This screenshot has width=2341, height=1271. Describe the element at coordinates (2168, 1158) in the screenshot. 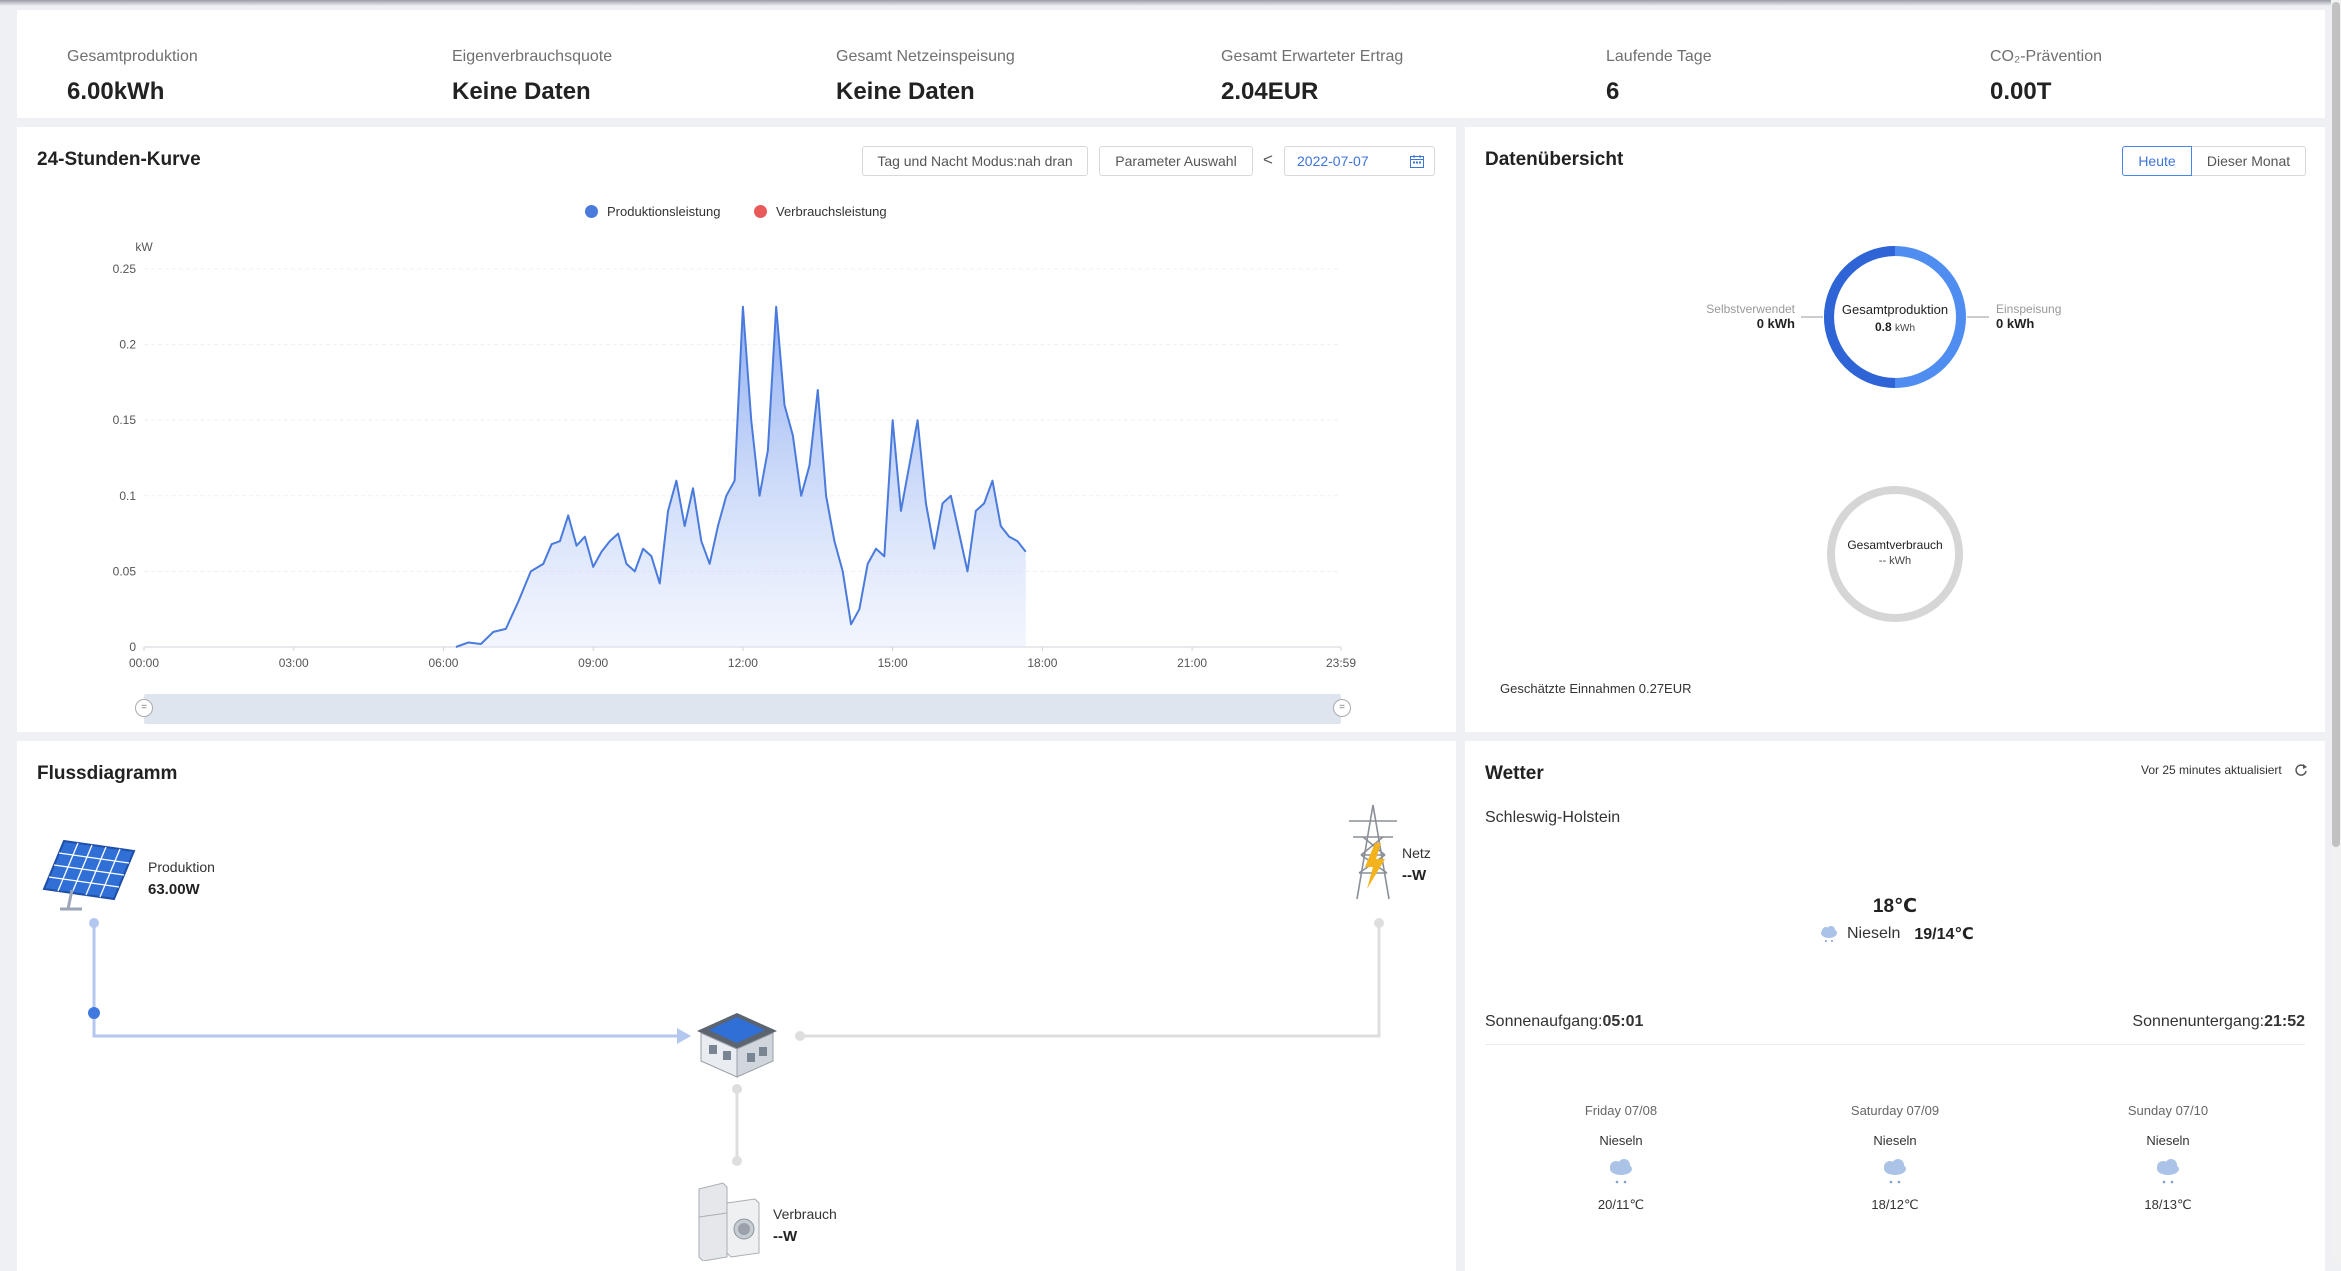

I see `forecast-day-3: Sunday 07/10 Nieseln 18/13℃` at that location.